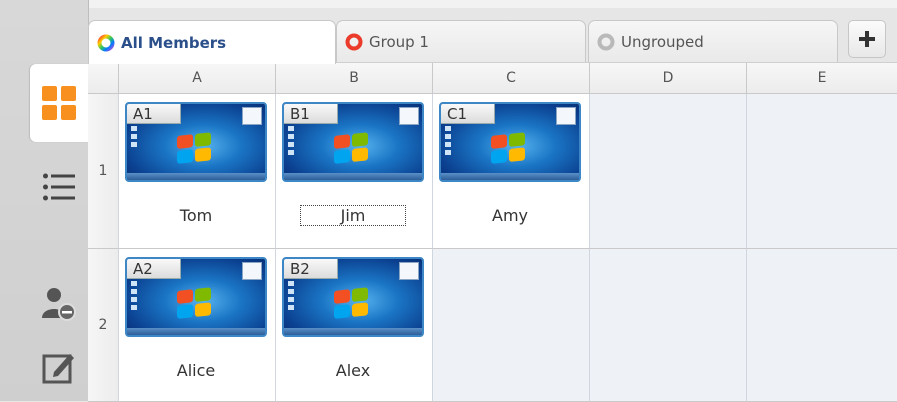 This screenshot has width=897, height=402. Describe the element at coordinates (311, 269) in the screenshot. I see `seat-label: B2` at that location.